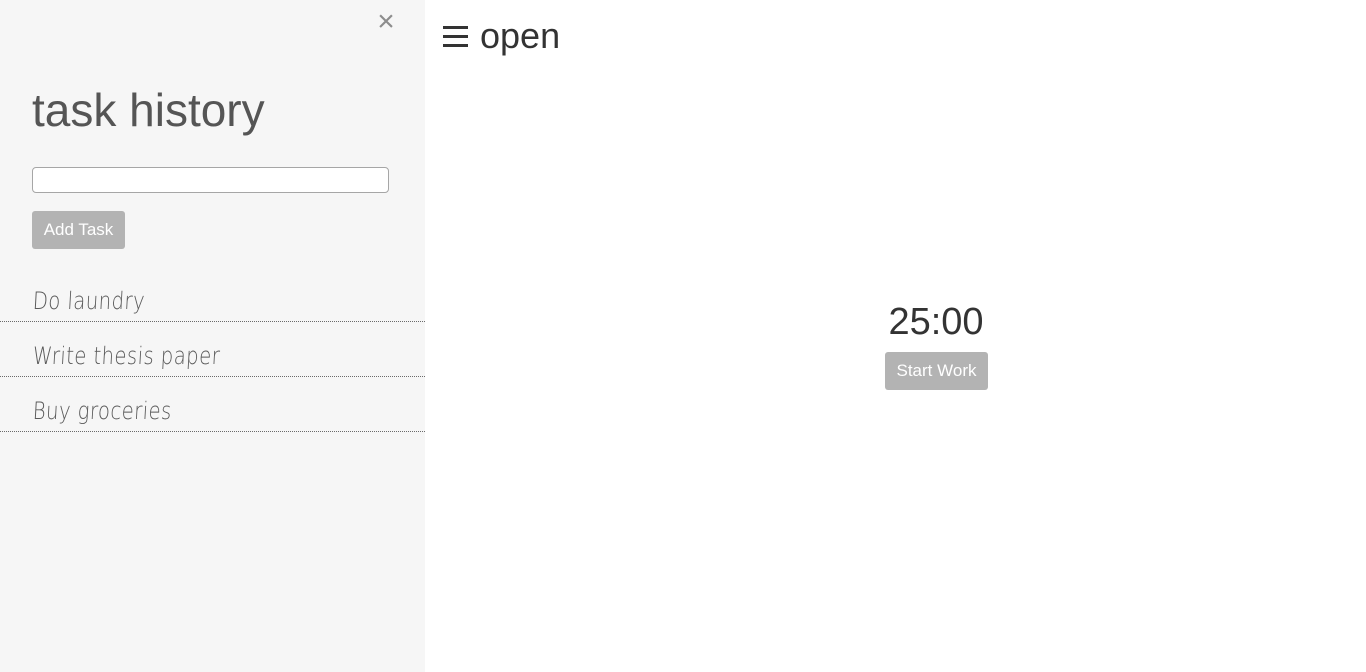 The width and height of the screenshot is (1366, 672). Describe the element at coordinates (148, 110) in the screenshot. I see `sidebar-title: task history` at that location.